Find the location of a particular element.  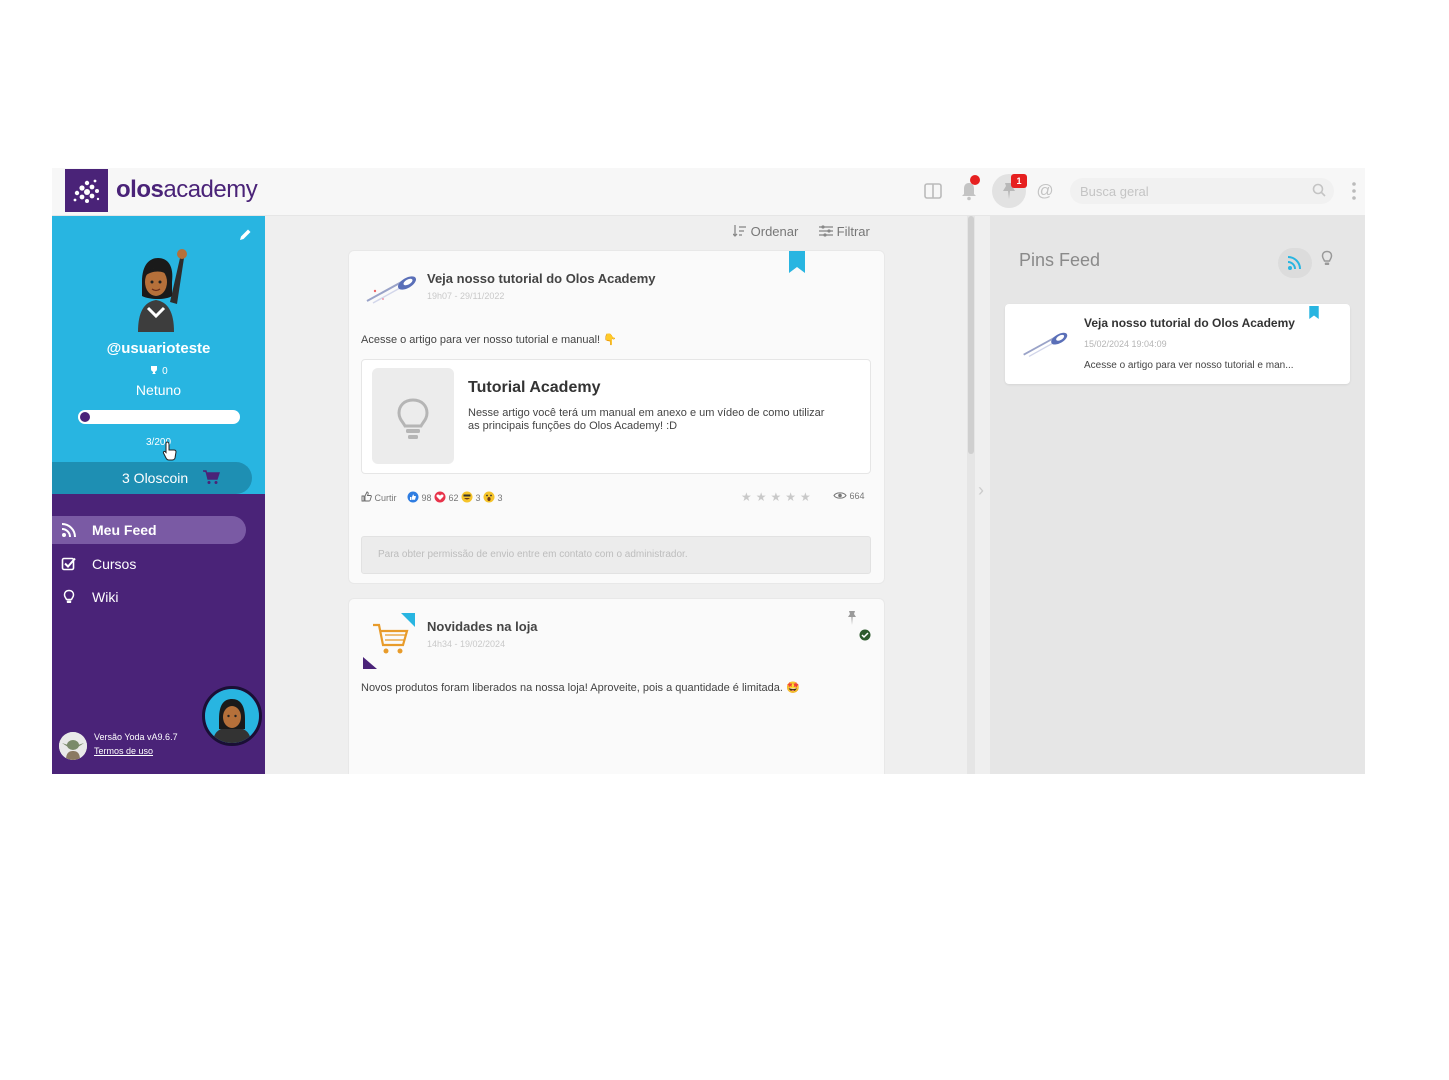

sidebar-item-label: Meu Feed is located at coordinates (124, 530).